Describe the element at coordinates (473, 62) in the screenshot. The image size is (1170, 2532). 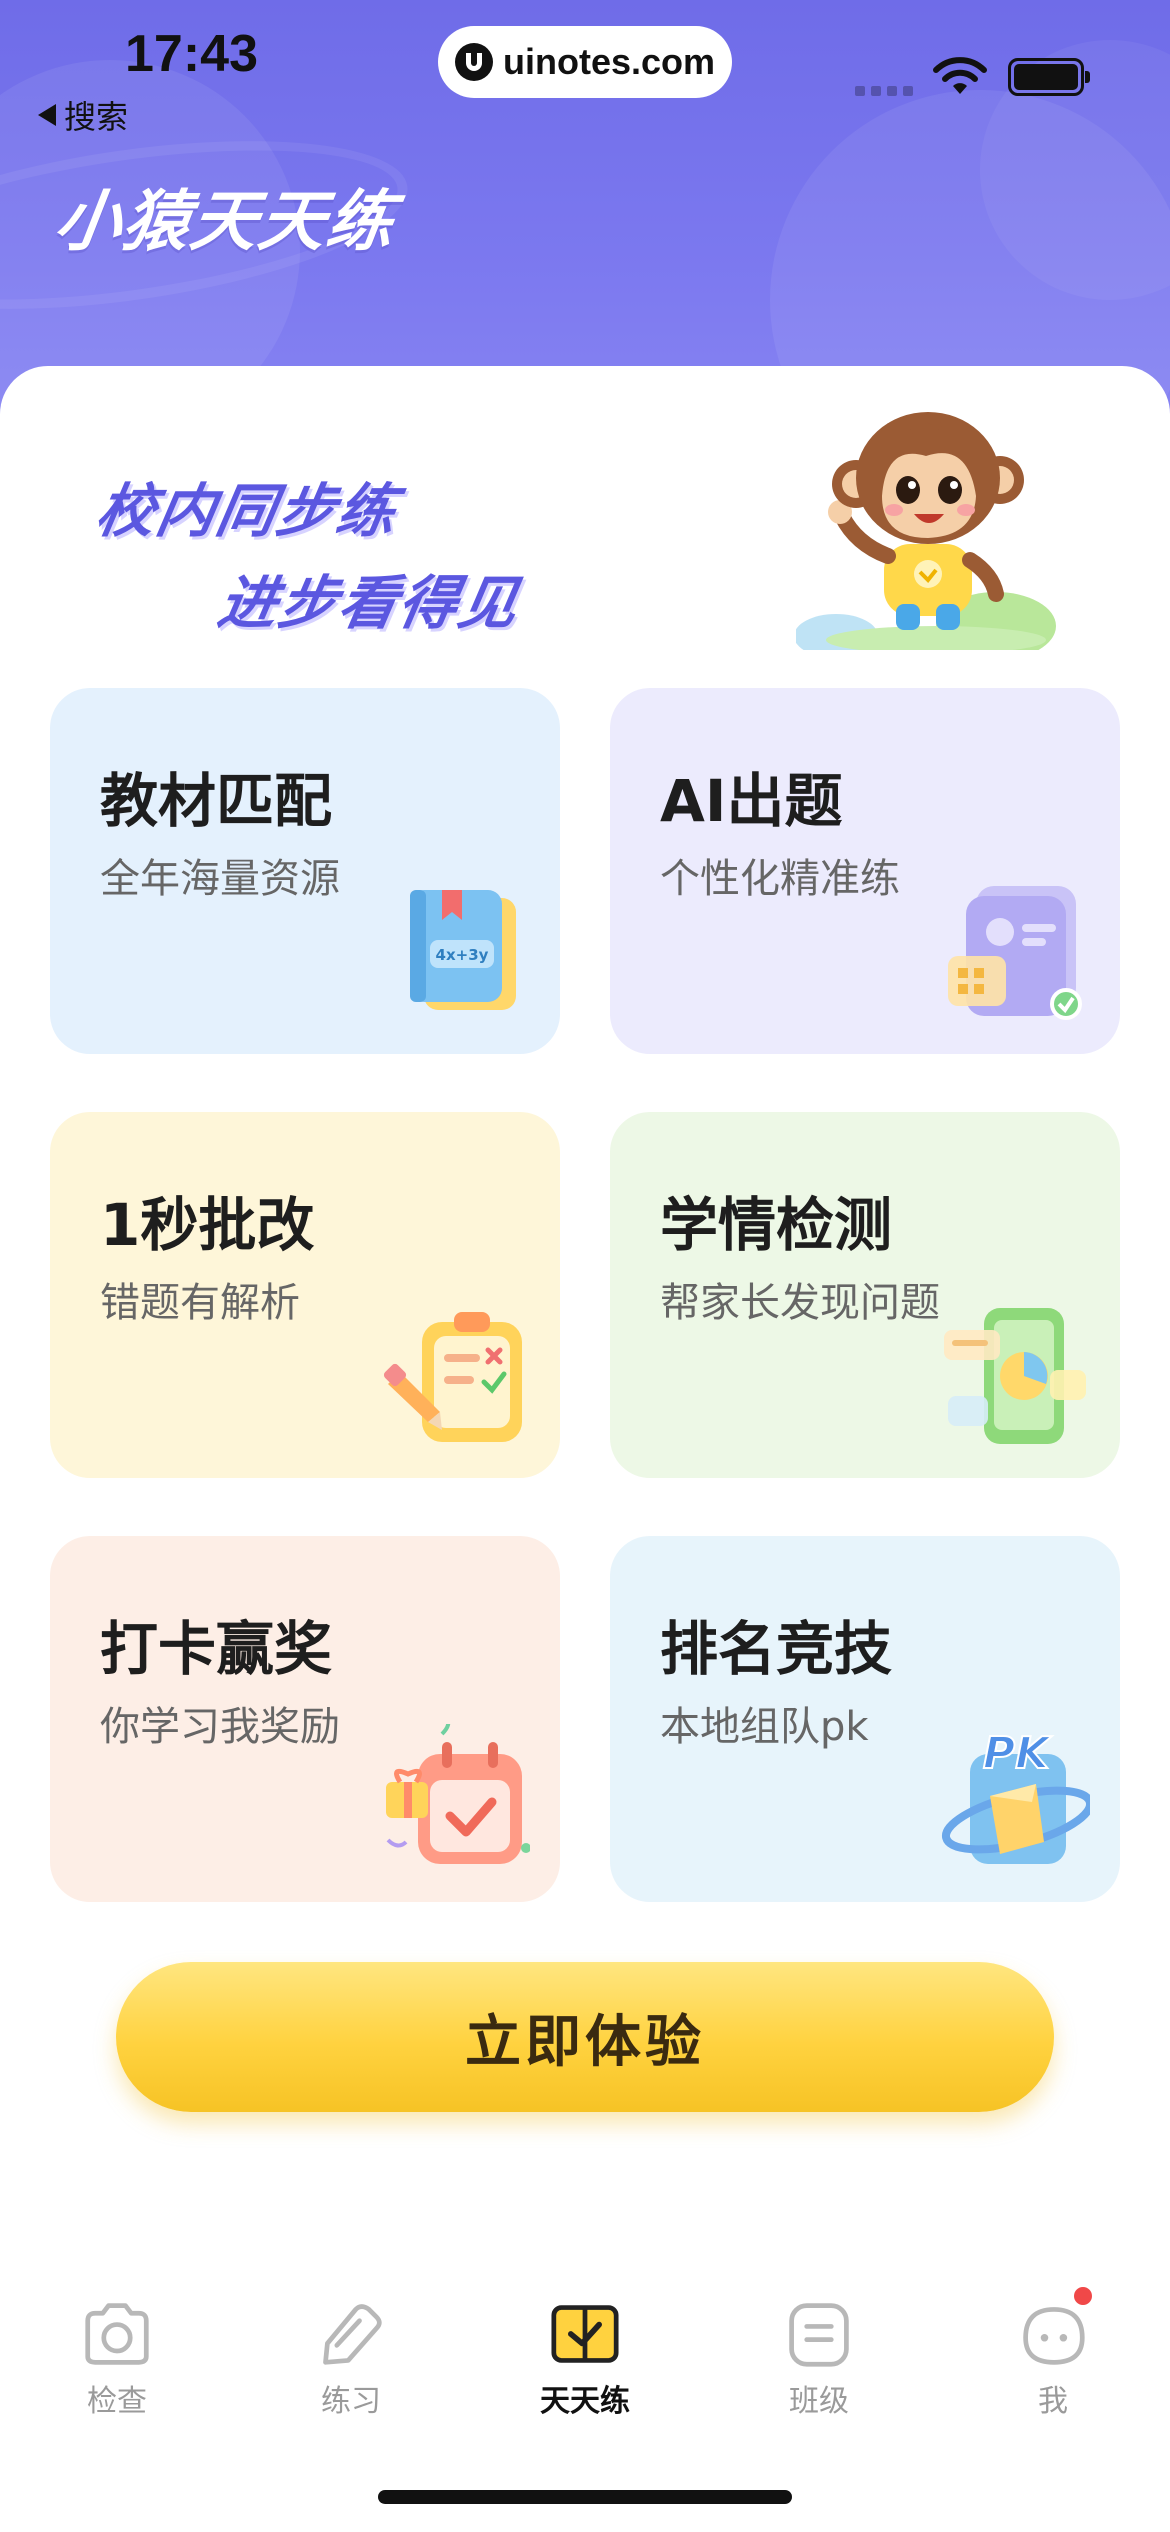
I see `site-logo-icon` at that location.